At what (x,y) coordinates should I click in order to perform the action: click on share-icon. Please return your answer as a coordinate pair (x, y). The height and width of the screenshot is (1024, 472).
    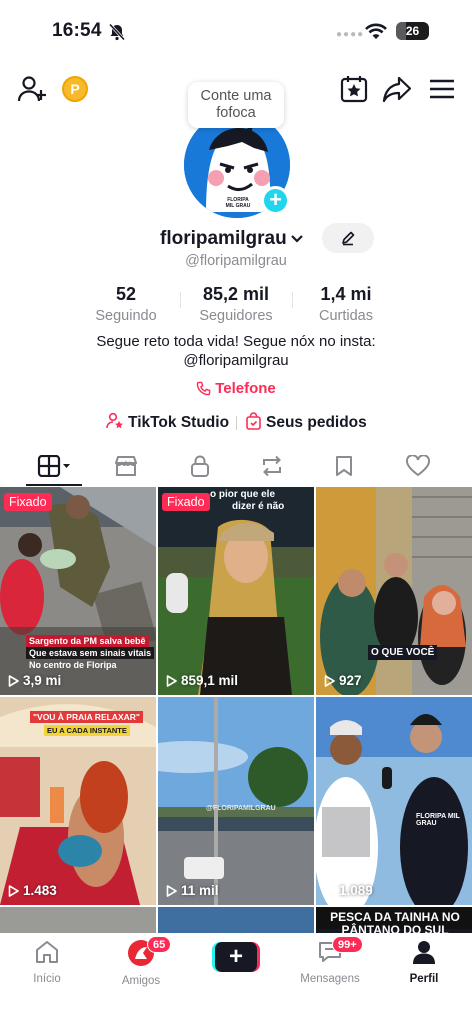
    Looking at the image, I should click on (397, 89).